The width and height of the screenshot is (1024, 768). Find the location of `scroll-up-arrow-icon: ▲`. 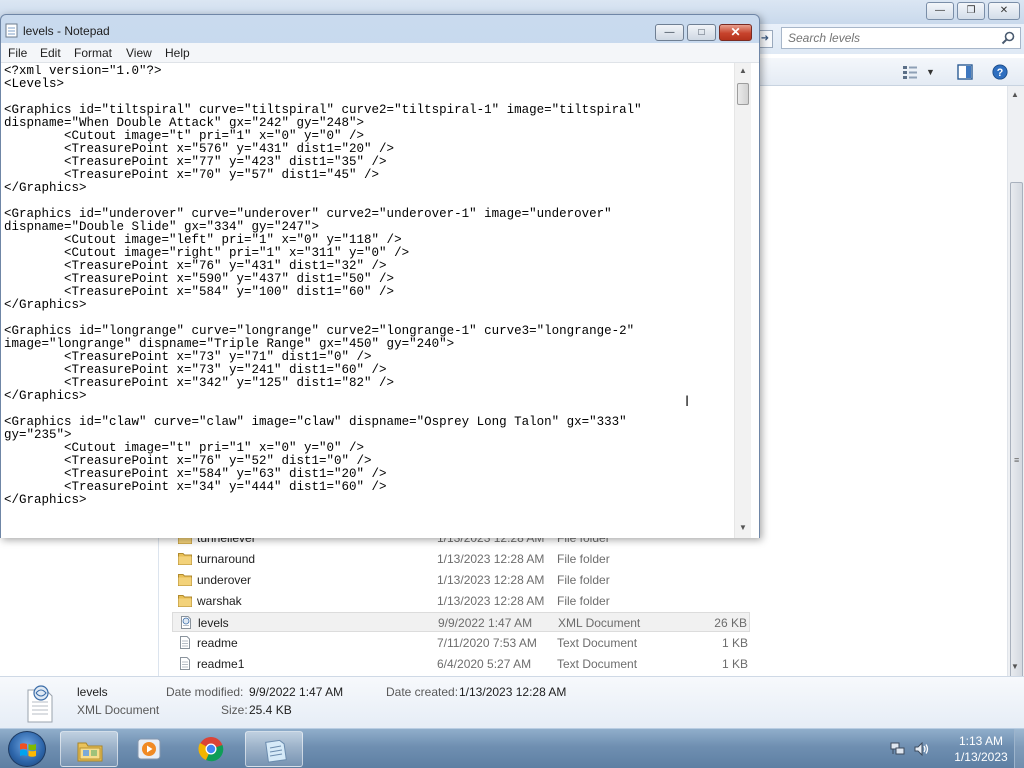

scroll-up-arrow-icon: ▲ is located at coordinates (1015, 94).